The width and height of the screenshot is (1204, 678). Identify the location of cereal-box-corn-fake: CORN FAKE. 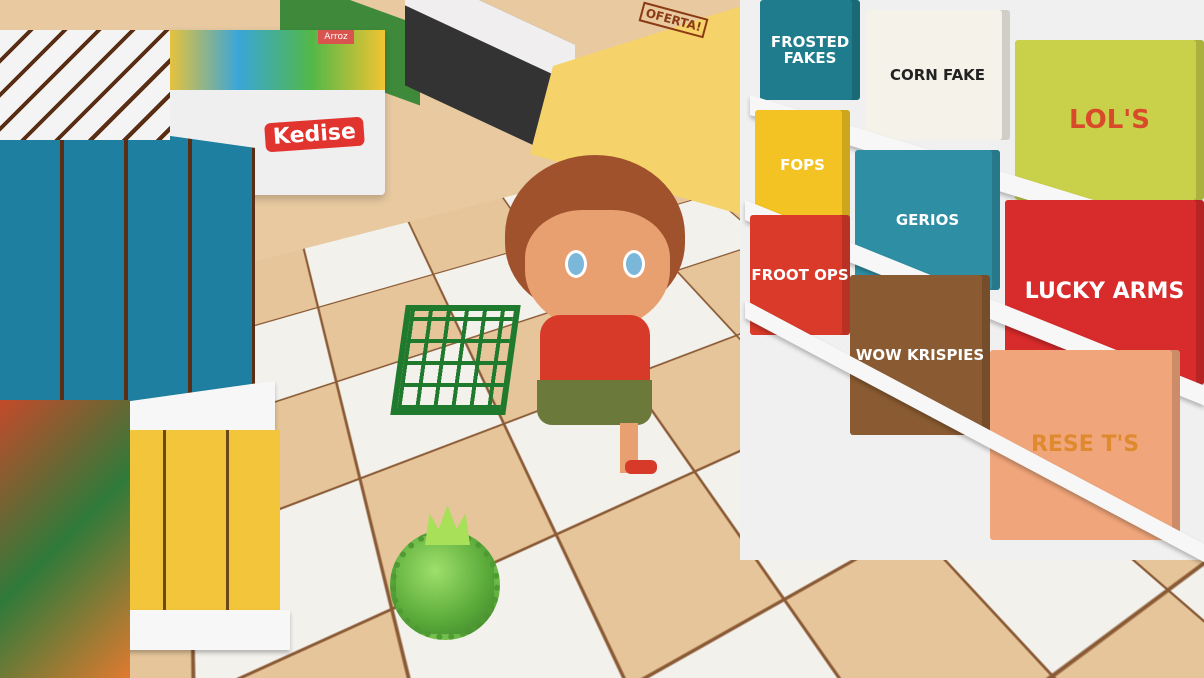
(937, 75).